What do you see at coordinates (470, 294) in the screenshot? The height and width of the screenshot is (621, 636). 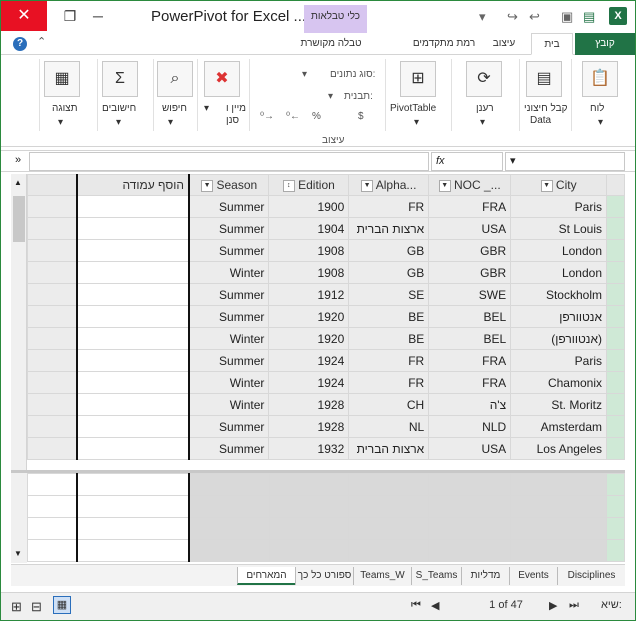 I see `noc-cell: SWE` at bounding box center [470, 294].